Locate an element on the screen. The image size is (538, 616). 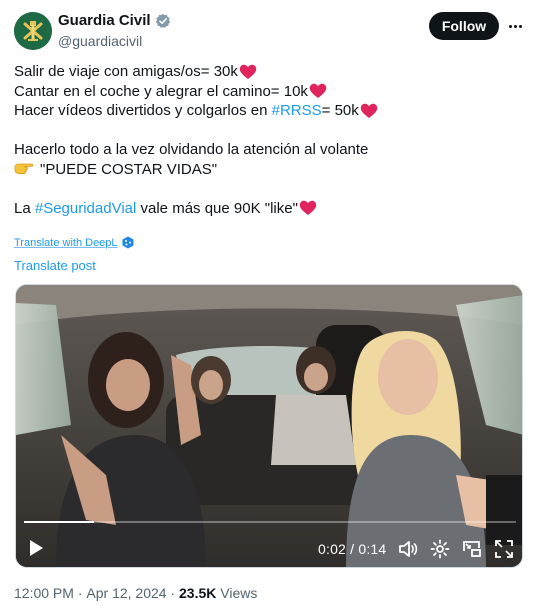
play-icon is located at coordinates (36, 548).